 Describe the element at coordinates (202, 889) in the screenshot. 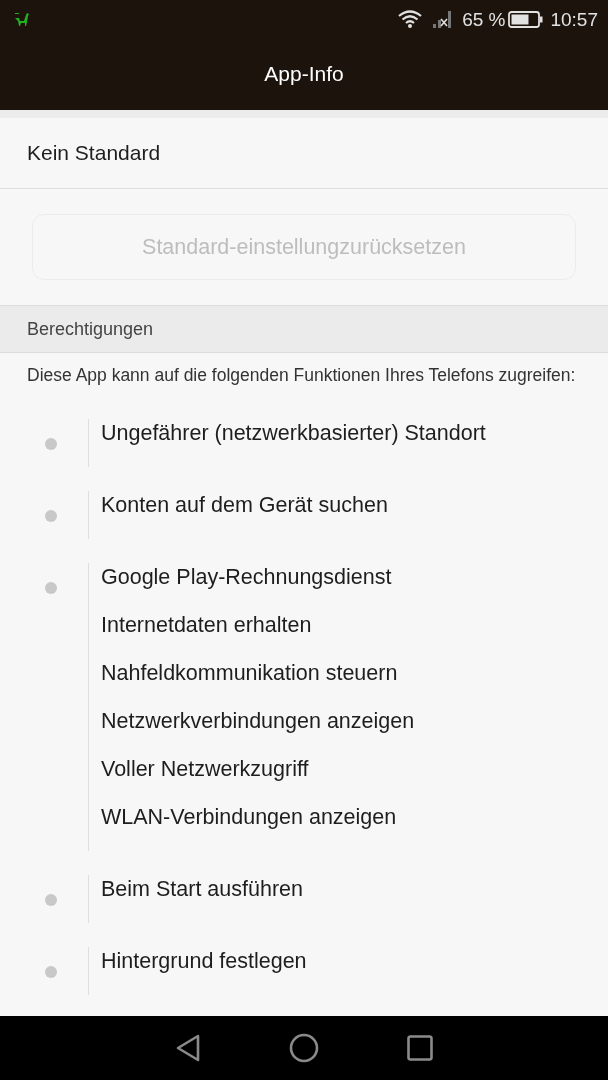

I see `permission-item: Beim Start ausführen` at that location.